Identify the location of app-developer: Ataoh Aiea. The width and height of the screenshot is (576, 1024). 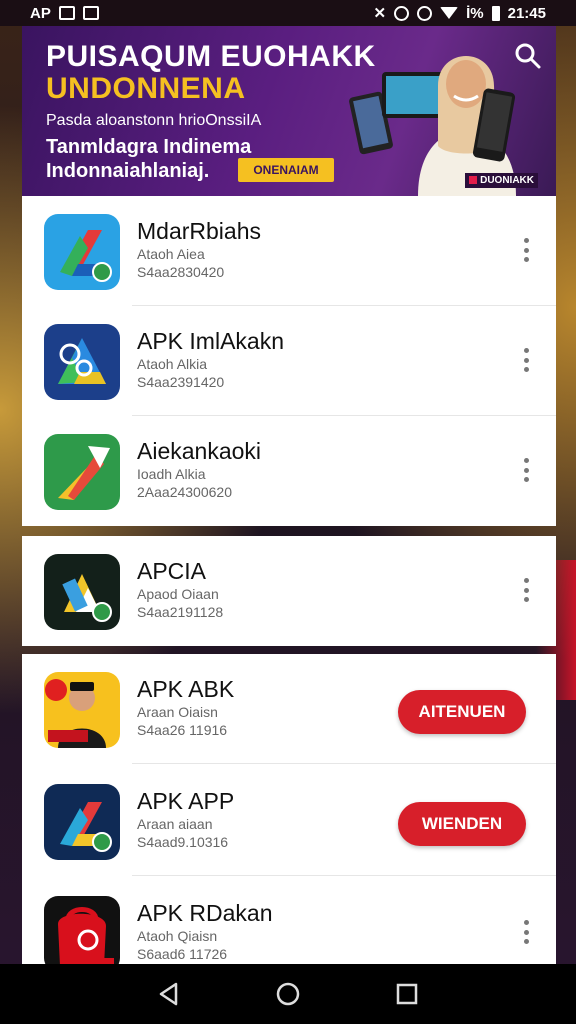
(171, 254).